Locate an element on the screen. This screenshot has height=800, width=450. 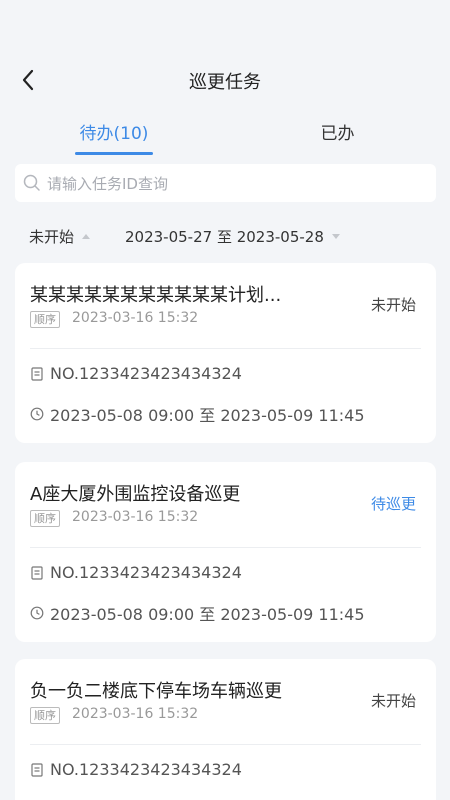
status-filter: 未开始 is located at coordinates (60, 236).